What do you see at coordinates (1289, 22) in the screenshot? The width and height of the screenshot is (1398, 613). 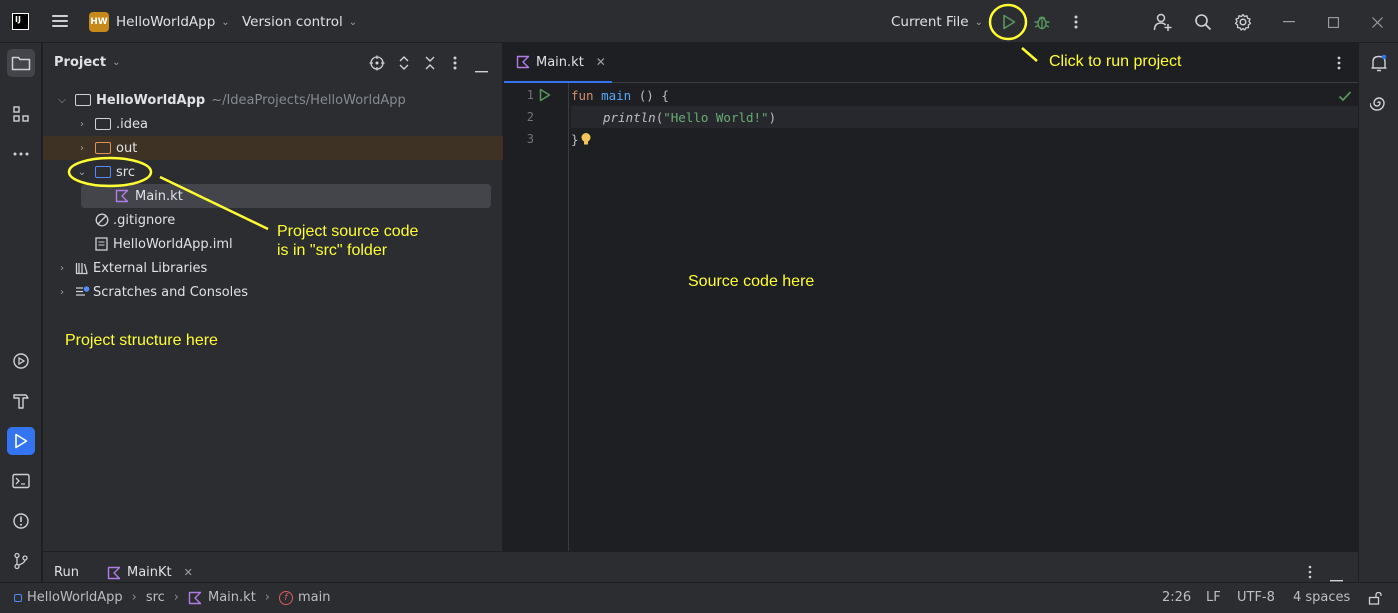 I see `minimize-window-button` at bounding box center [1289, 22].